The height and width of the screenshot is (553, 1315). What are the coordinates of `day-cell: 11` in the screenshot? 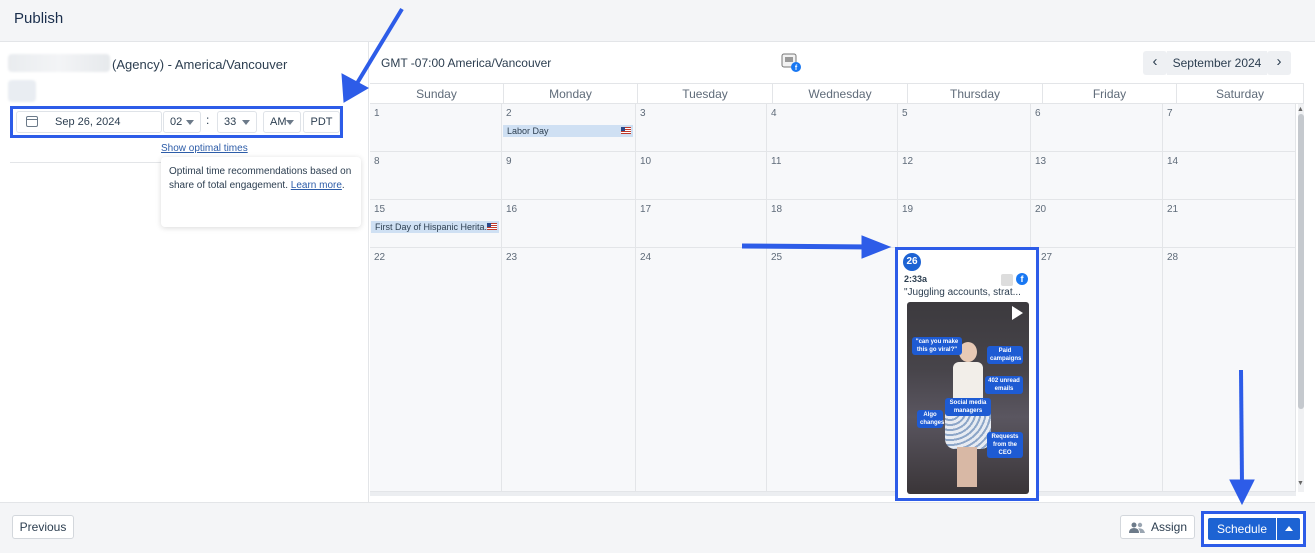 It's located at (832, 176).